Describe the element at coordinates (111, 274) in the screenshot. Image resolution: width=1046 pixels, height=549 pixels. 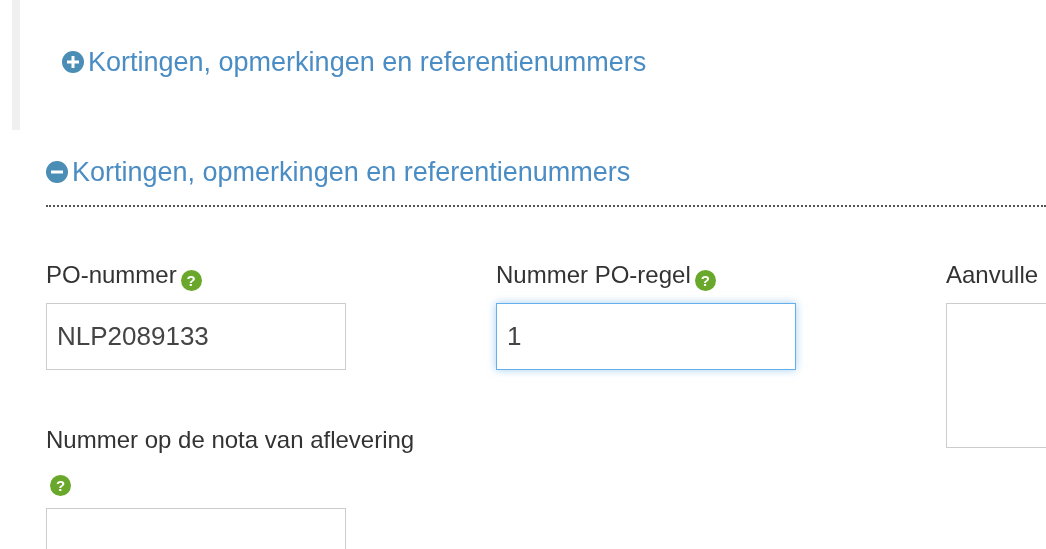
I see `field-label: PO-nummer` at that location.